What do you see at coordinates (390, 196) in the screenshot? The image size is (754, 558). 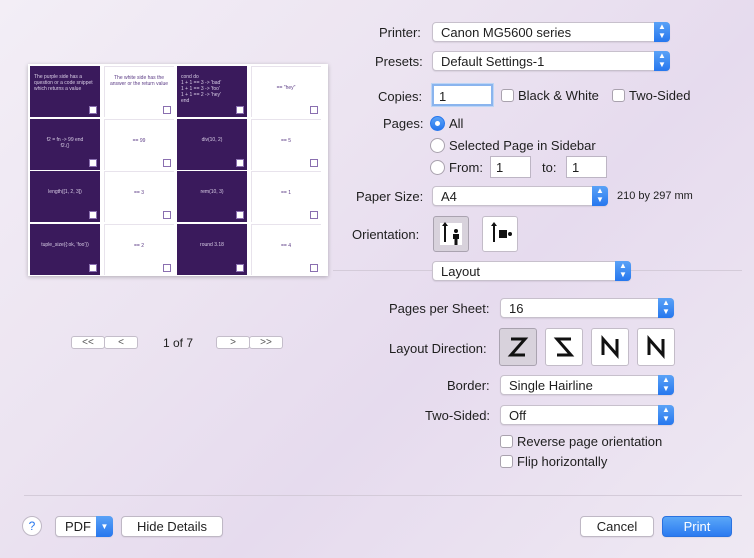 I see `paper-size-label: Paper Size:` at bounding box center [390, 196].